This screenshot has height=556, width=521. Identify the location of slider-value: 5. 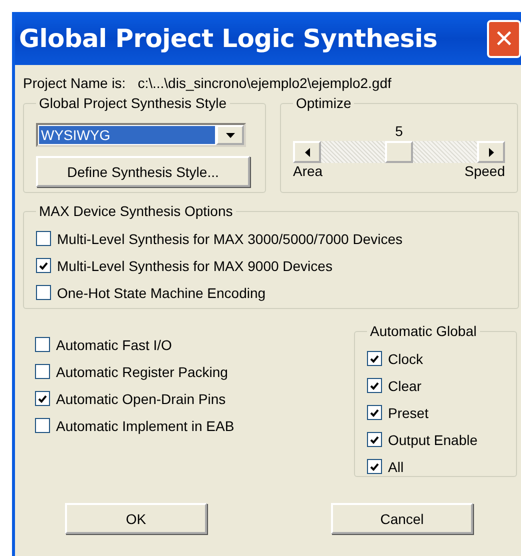
(399, 131).